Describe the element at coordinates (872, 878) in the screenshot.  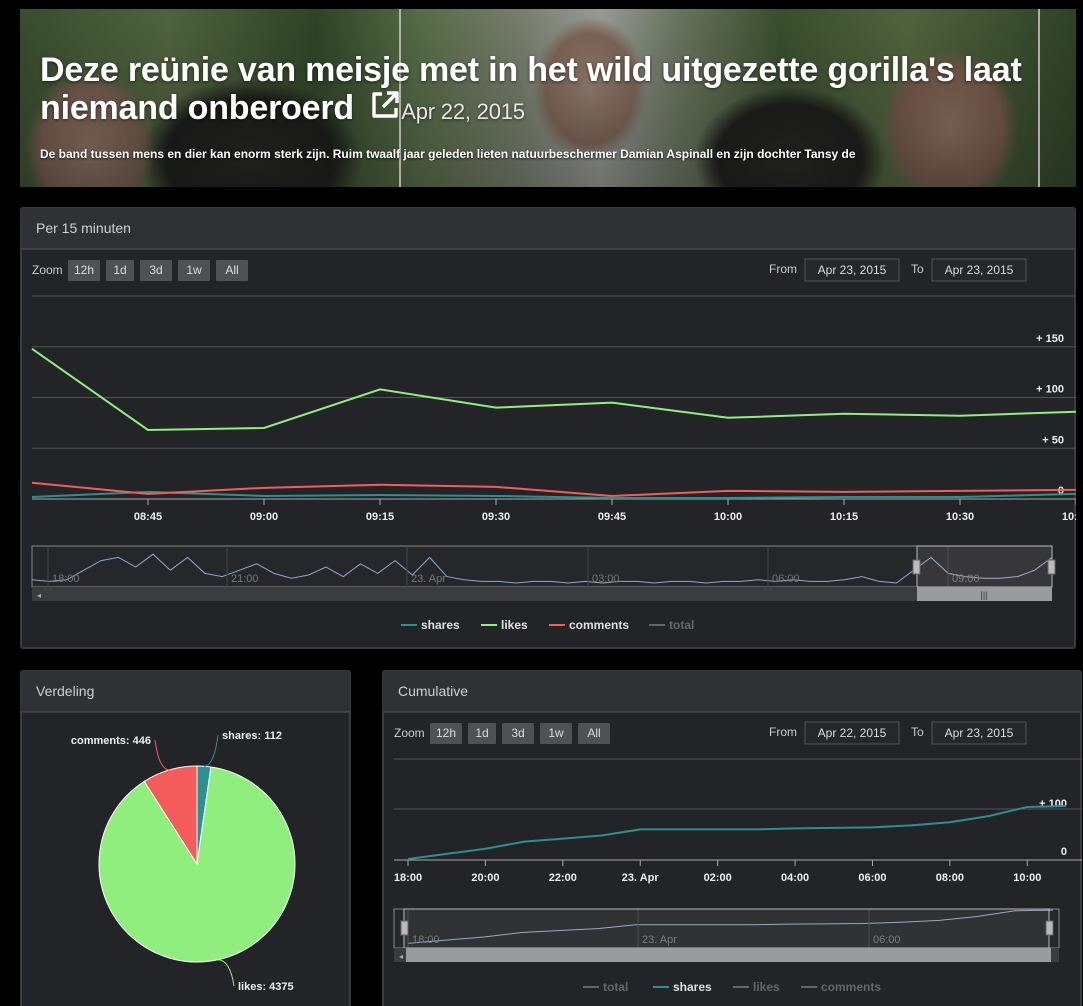
I see `x-tick-label: 06:00` at that location.